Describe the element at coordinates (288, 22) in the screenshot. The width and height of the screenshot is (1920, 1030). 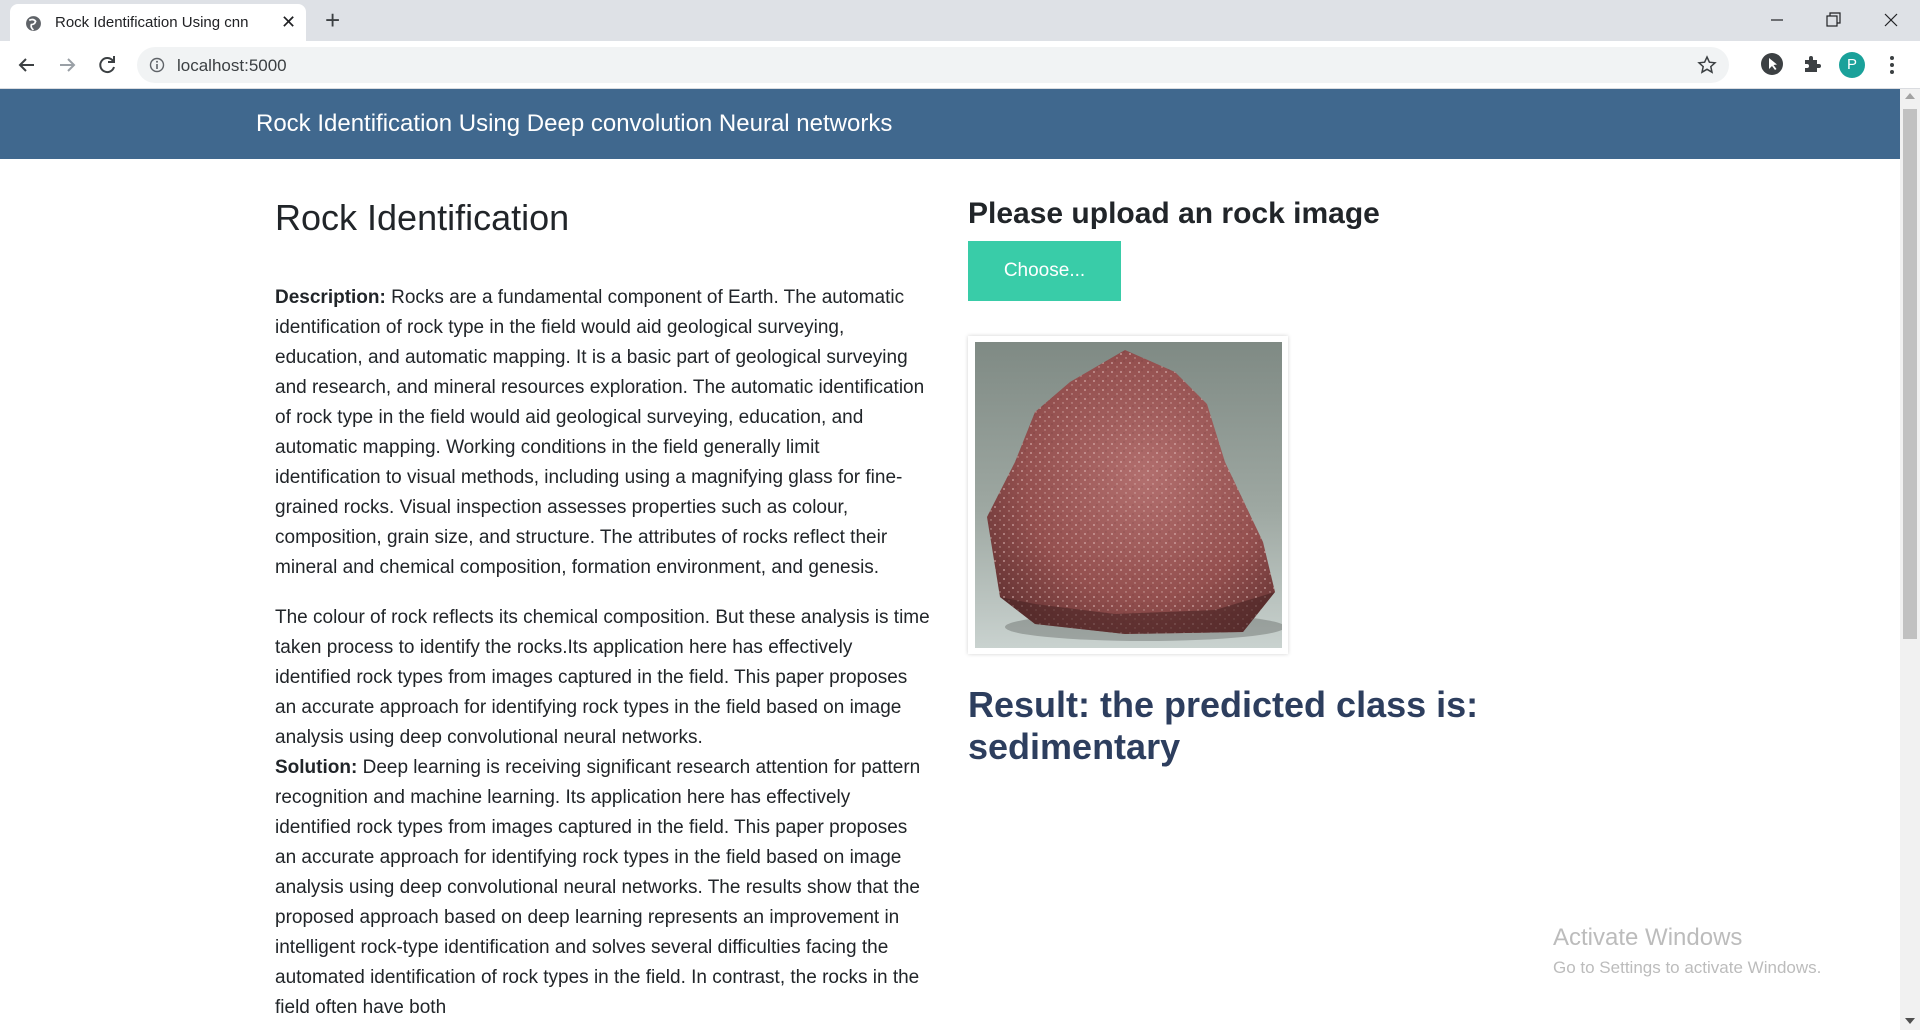
I see `close-tab-icon: ✕` at that location.